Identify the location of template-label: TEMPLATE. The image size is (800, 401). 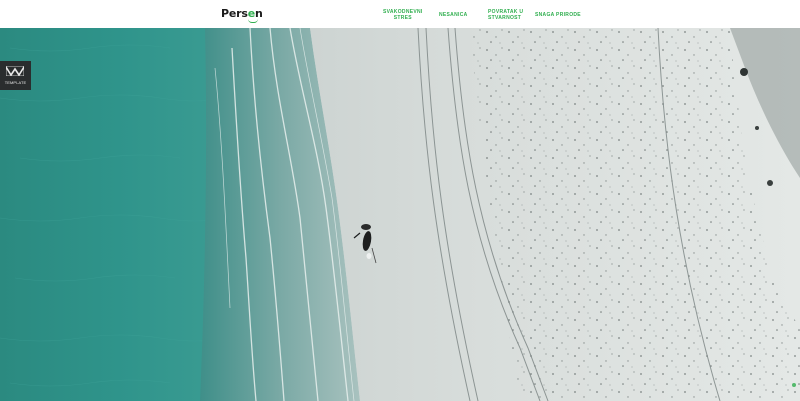
(15, 82).